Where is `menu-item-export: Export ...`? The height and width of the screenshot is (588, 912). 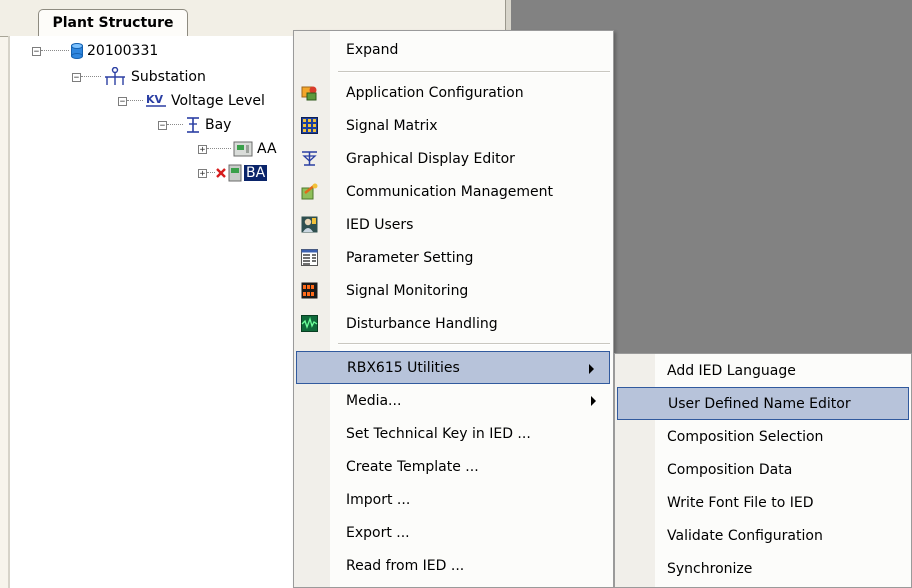 menu-item-export: Export ... is located at coordinates (454, 532).